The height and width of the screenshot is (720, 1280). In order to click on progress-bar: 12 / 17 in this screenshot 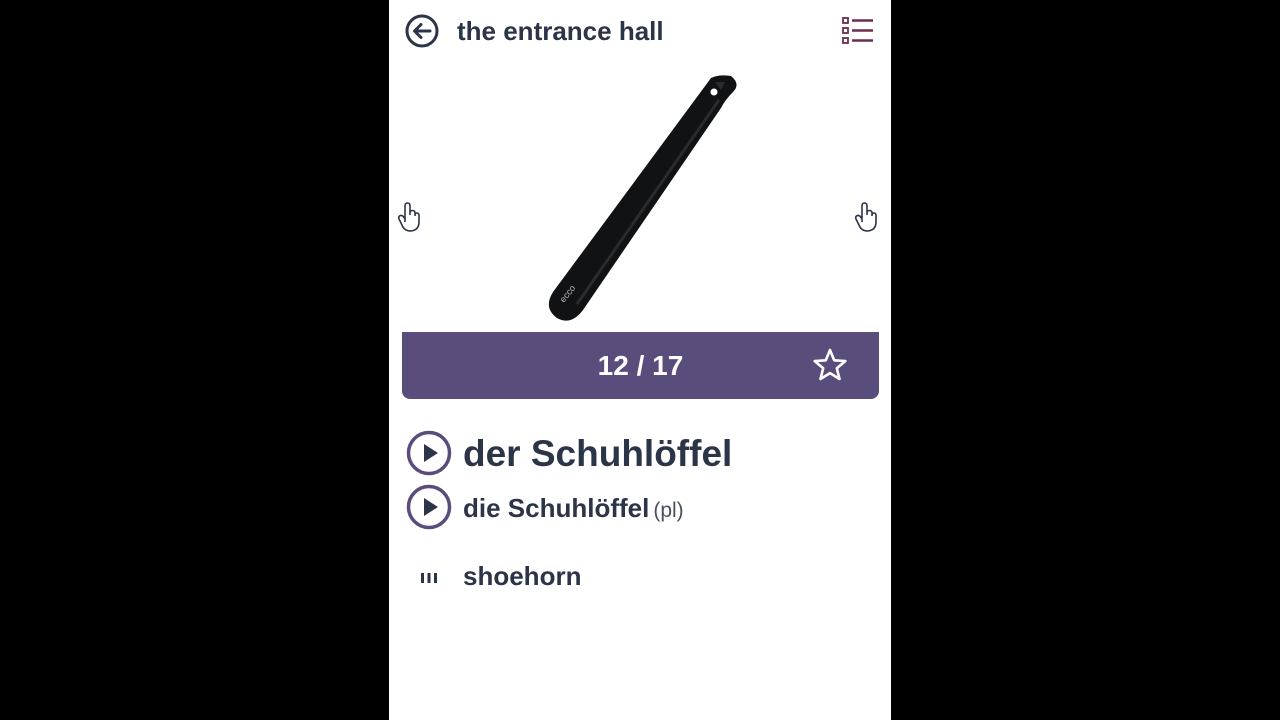, I will do `click(640, 365)`.